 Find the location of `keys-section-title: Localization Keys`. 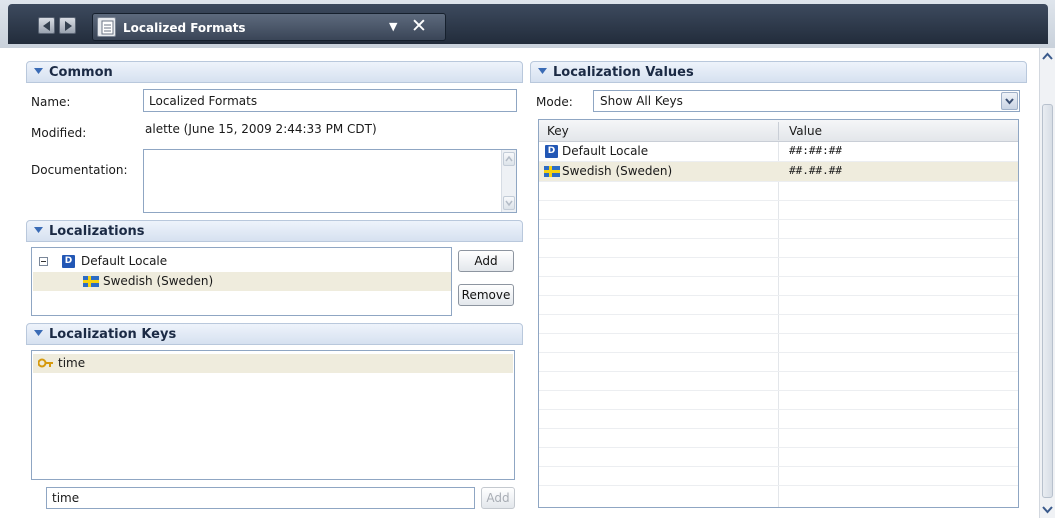

keys-section-title: Localization Keys is located at coordinates (113, 334).